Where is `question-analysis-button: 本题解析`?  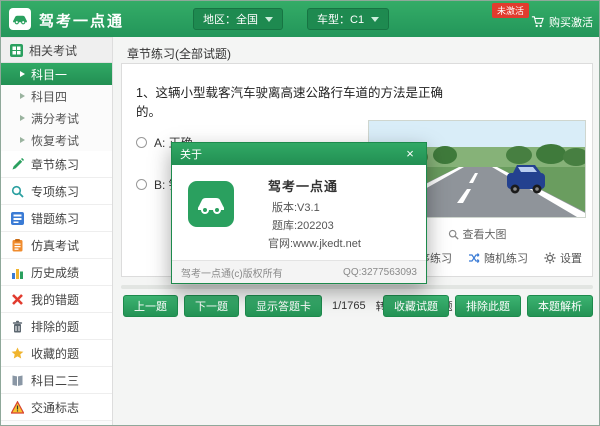
question-analysis-button: 本题解析 is located at coordinates (560, 306).